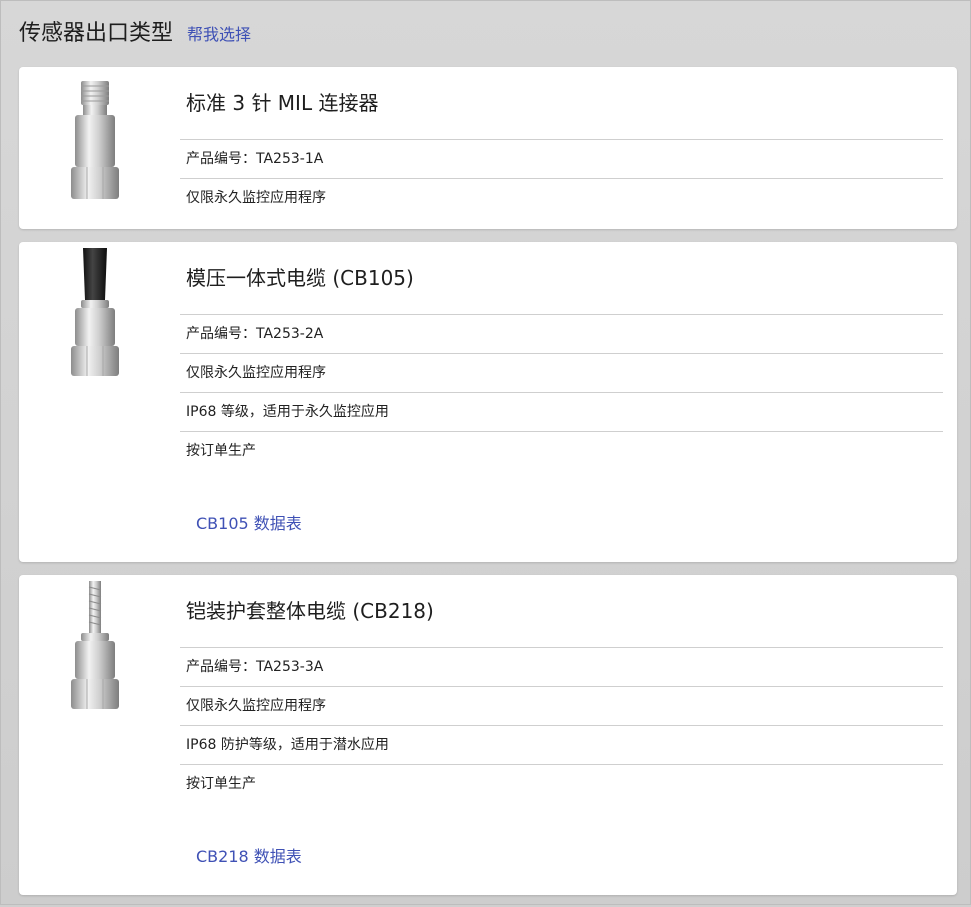 The image size is (971, 907). What do you see at coordinates (282, 103) in the screenshot?
I see `card-title: 标准 3 针 MIL 连接器` at bounding box center [282, 103].